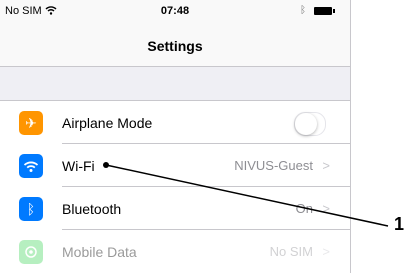 The height and width of the screenshot is (273, 409). What do you see at coordinates (399, 224) in the screenshot?
I see `callout-number: 1` at bounding box center [399, 224].